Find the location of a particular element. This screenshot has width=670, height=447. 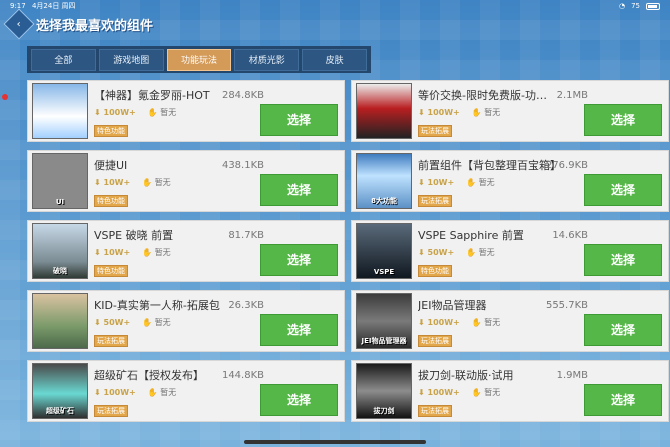

category-tag: 特色功能 is located at coordinates (111, 131).